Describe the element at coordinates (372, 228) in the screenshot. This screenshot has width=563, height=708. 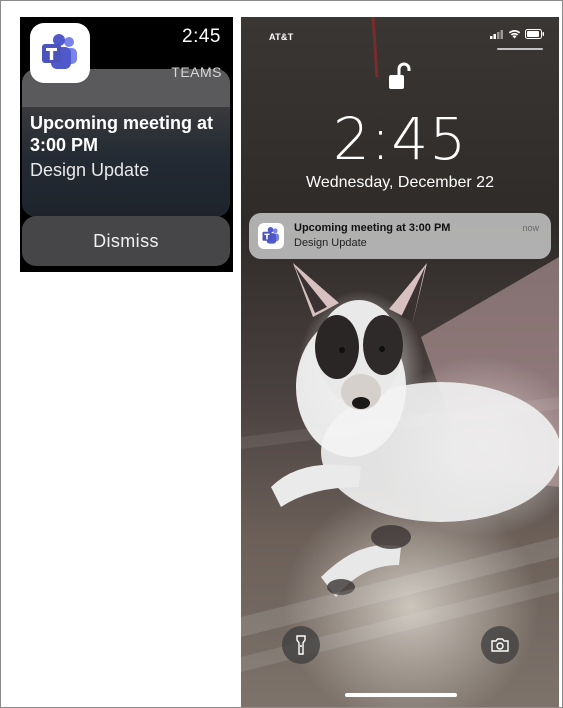
I see `phone-notification-title: Upcoming meeting at 3:00 PM` at that location.